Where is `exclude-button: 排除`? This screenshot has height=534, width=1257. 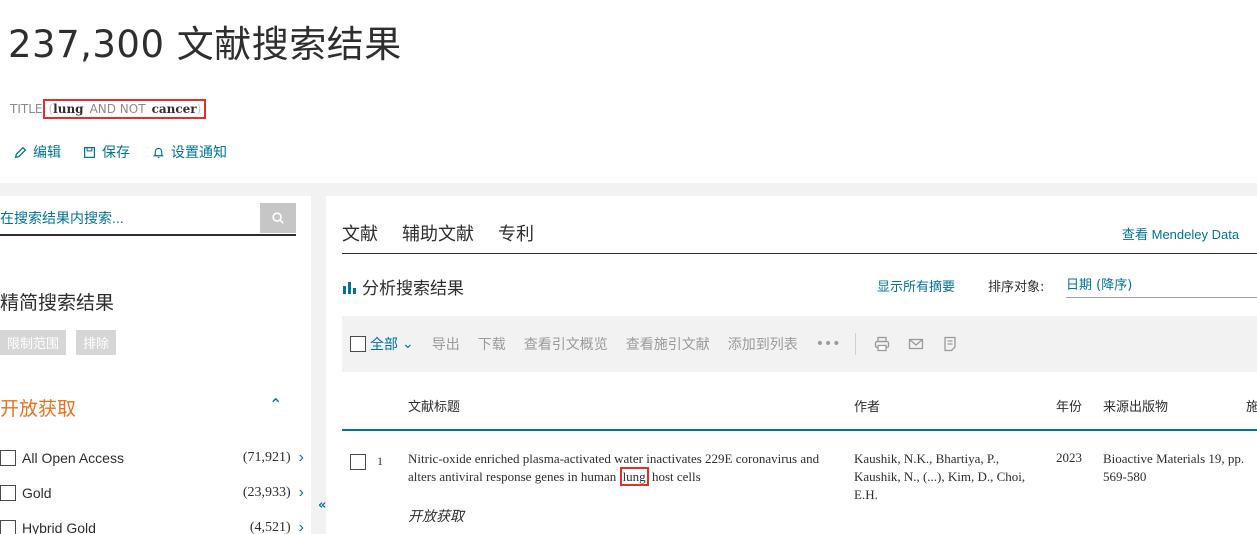 exclude-button: 排除 is located at coordinates (96, 342).